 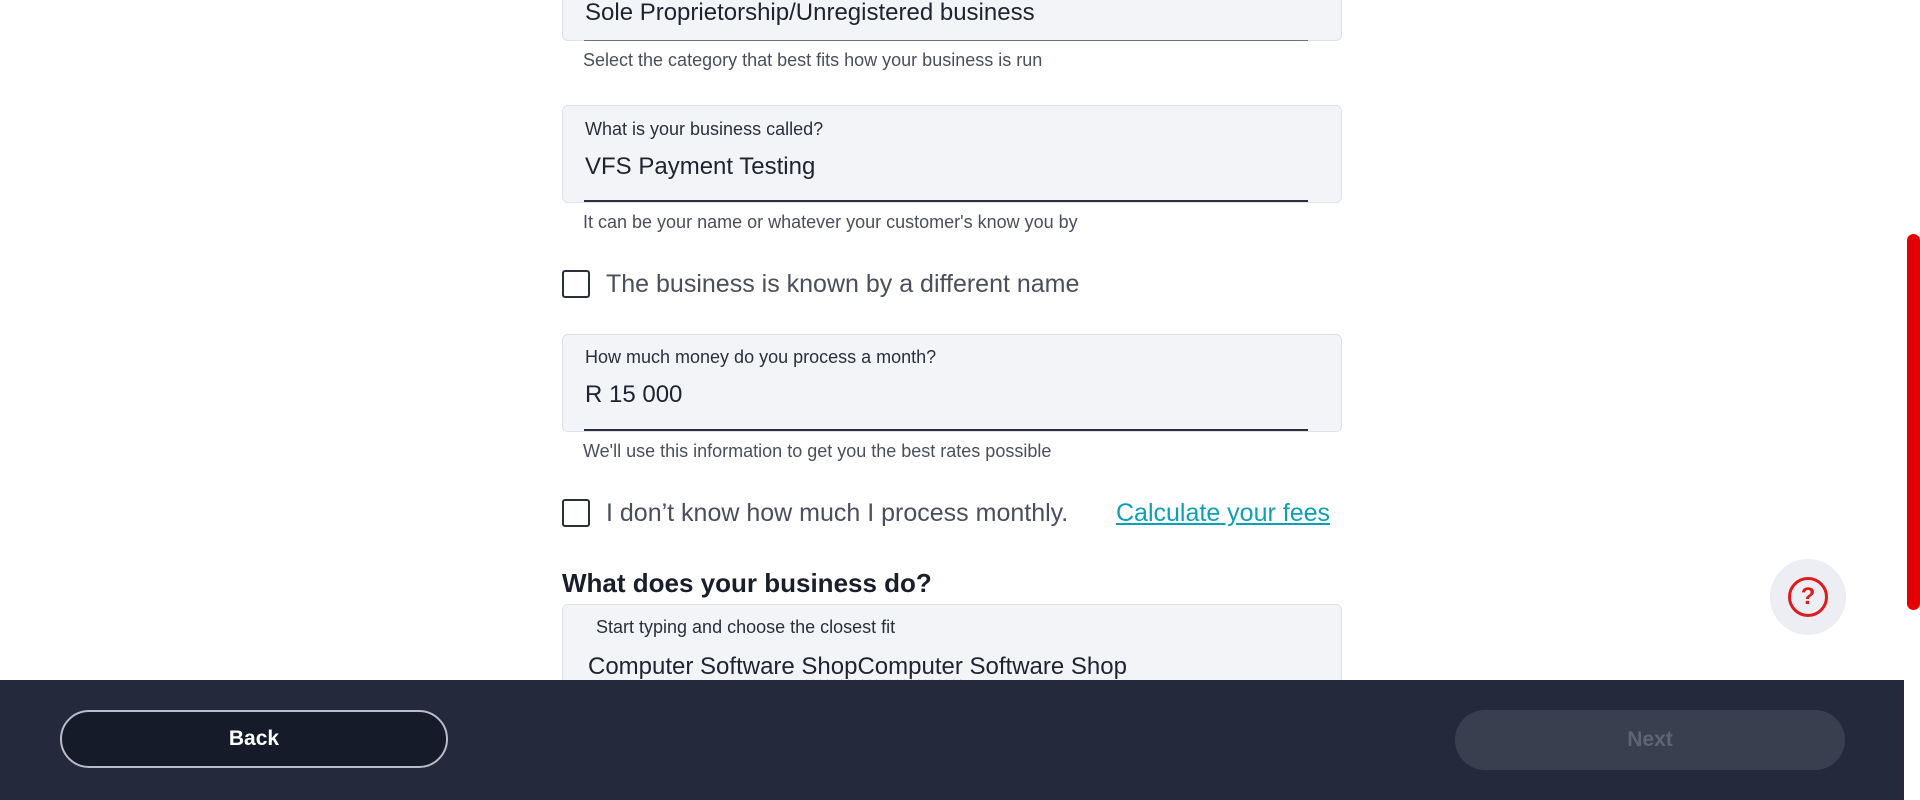 I want to click on unknown-volume-row: I don’t know how much I process monthly., so click(x=815, y=513).